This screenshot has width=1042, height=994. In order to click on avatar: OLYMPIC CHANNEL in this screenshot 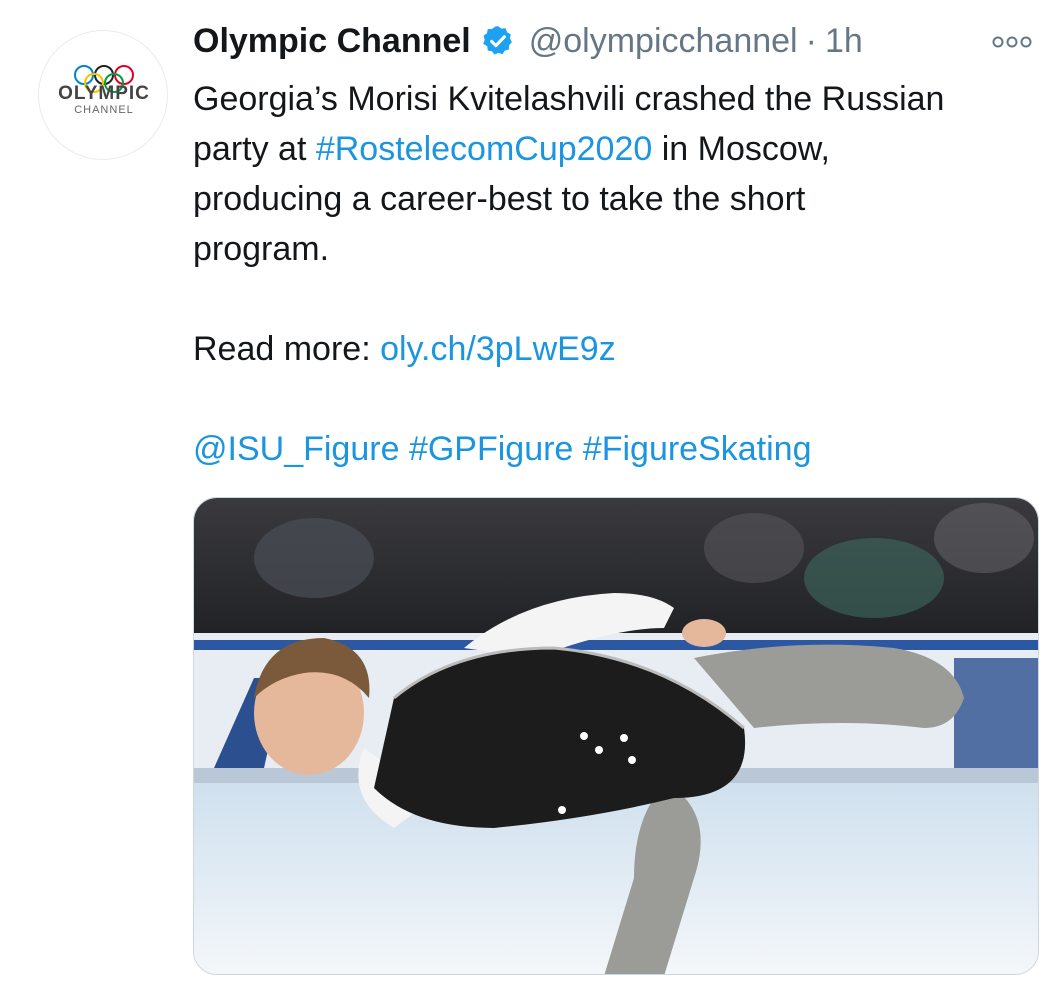, I will do `click(103, 95)`.